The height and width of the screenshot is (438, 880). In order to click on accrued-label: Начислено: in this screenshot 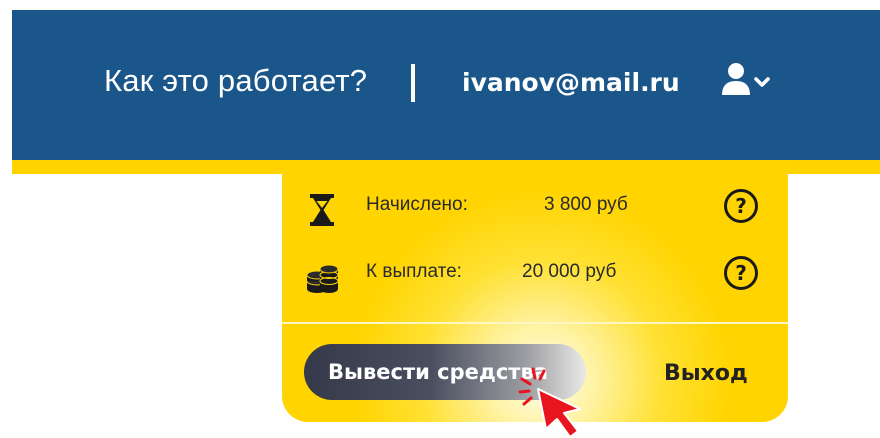, I will do `click(417, 204)`.